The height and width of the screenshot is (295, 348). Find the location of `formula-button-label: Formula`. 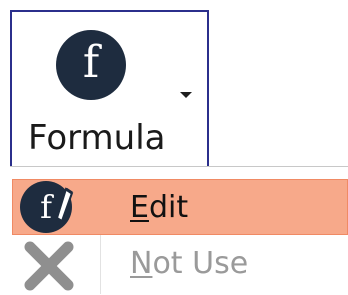

formula-button-label: Formula is located at coordinates (97, 138).